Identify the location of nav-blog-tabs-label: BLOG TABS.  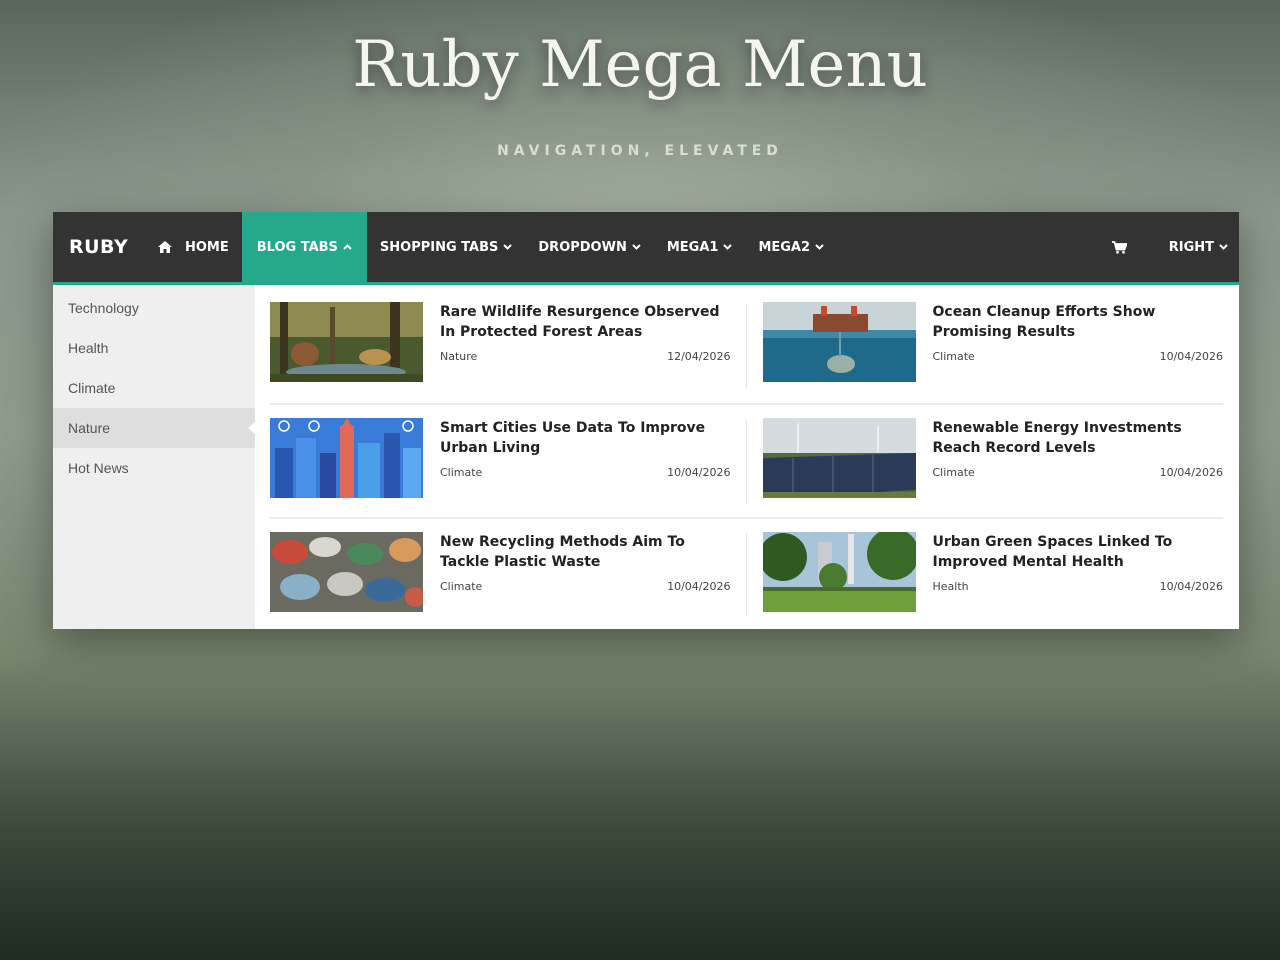
(297, 247).